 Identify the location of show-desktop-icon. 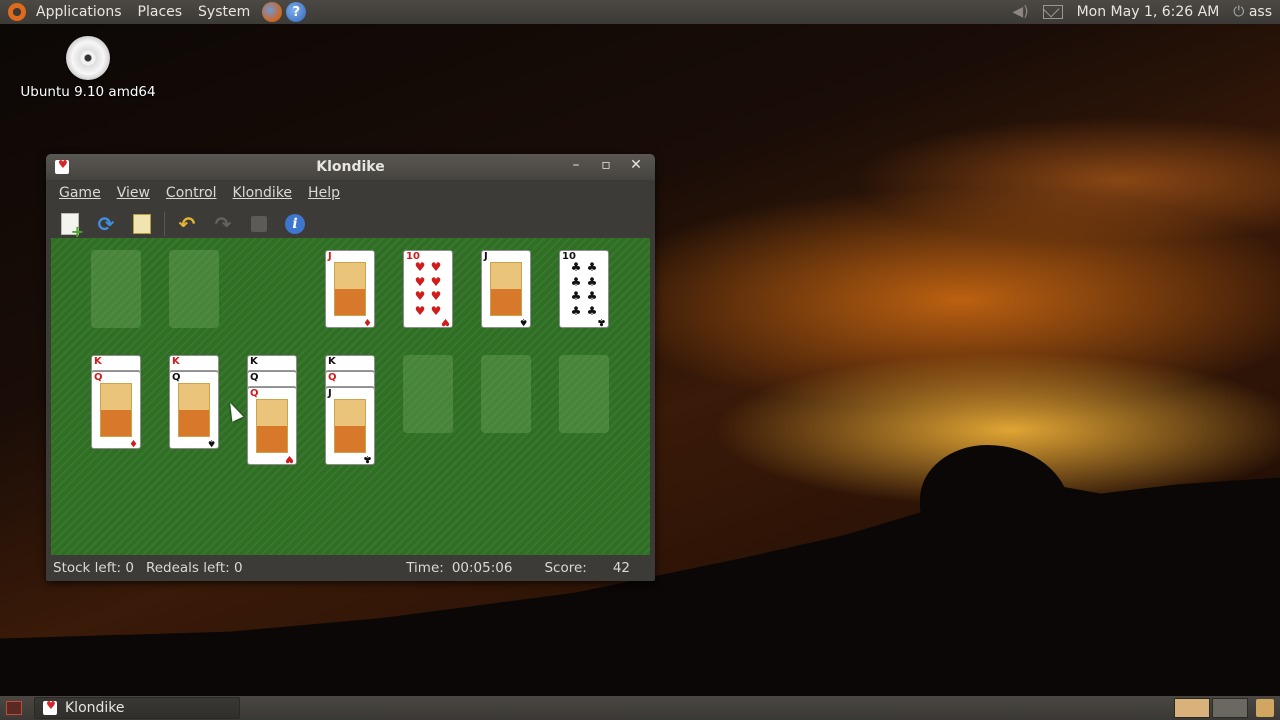
(14, 708).